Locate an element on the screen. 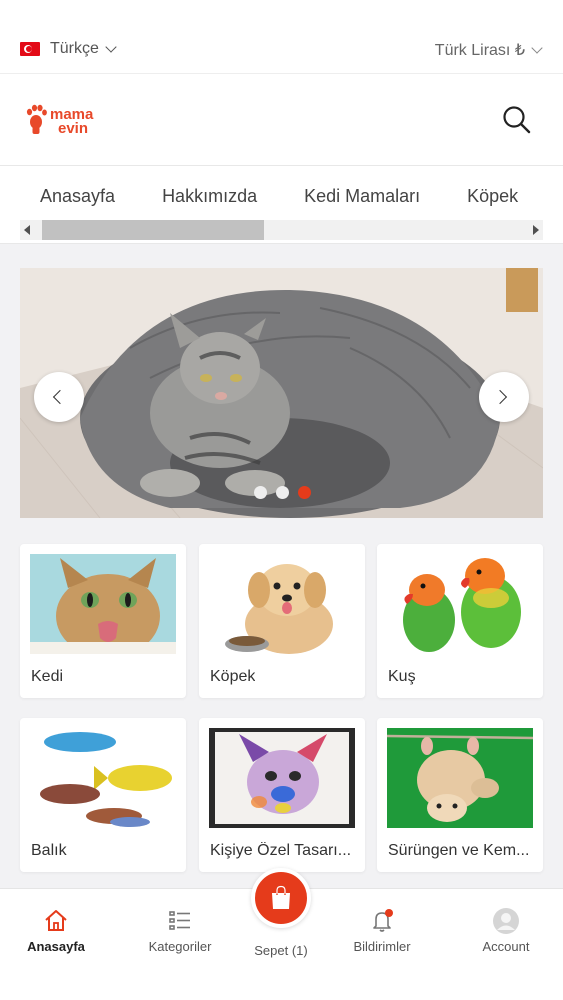 The height and width of the screenshot is (1000, 563). tab-account-label: Account is located at coordinates (506, 946).